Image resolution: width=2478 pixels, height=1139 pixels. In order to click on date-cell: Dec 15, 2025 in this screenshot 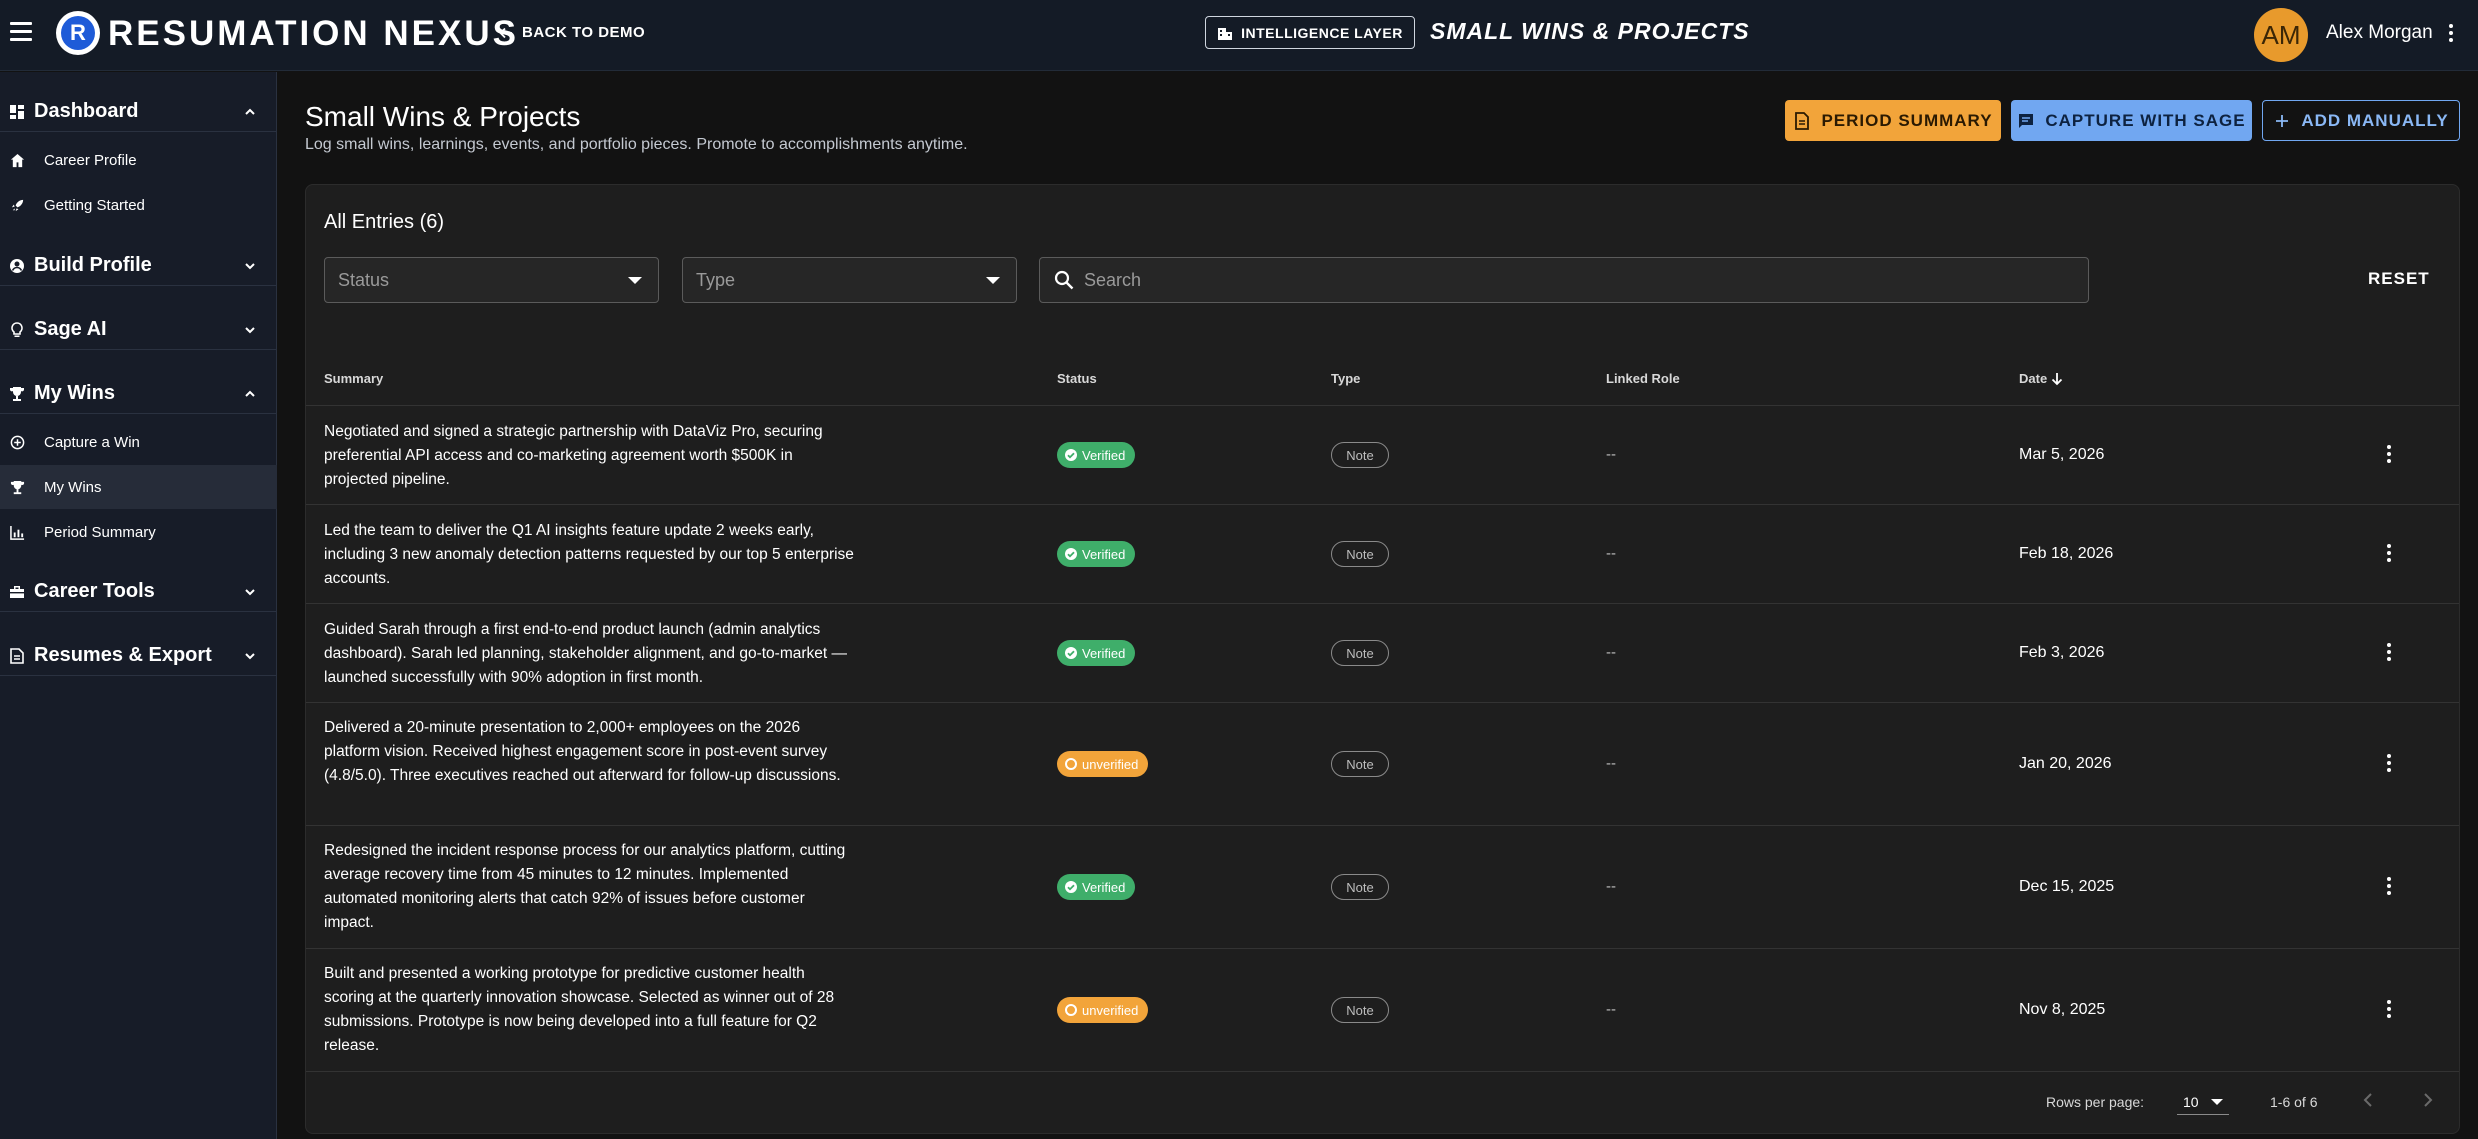, I will do `click(2067, 886)`.